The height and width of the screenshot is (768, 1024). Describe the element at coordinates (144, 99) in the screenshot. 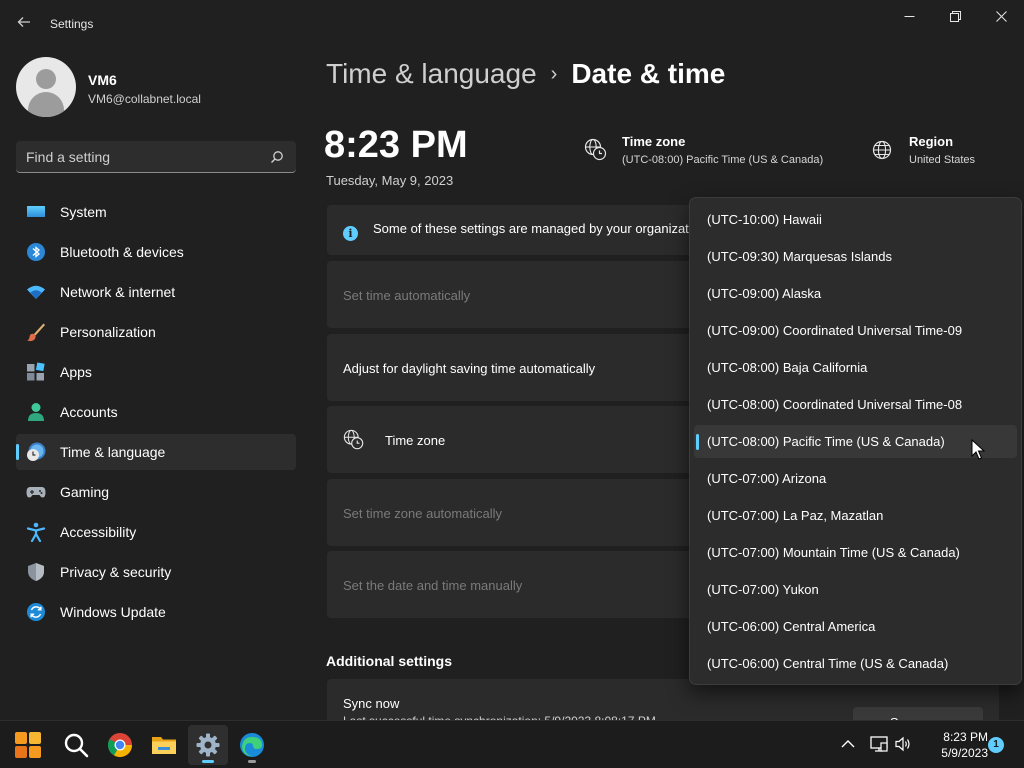

I see `profile-email: VM6@collabnet.local` at that location.